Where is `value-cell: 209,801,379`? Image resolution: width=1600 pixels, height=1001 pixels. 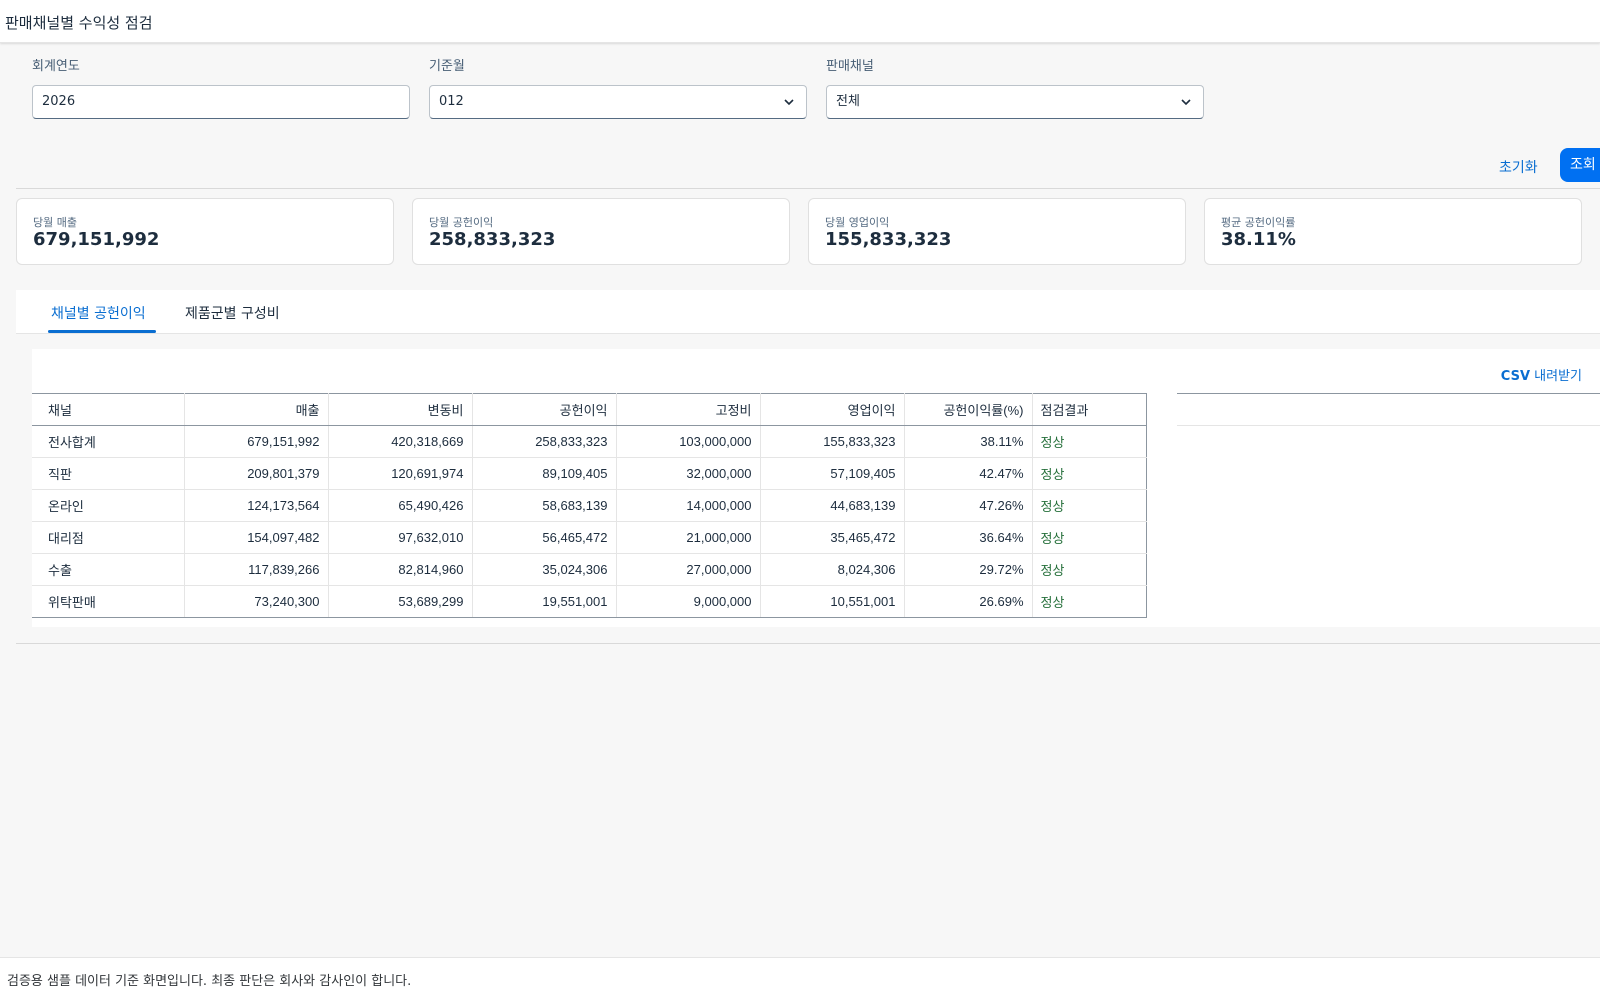
value-cell: 209,801,379 is located at coordinates (256, 473).